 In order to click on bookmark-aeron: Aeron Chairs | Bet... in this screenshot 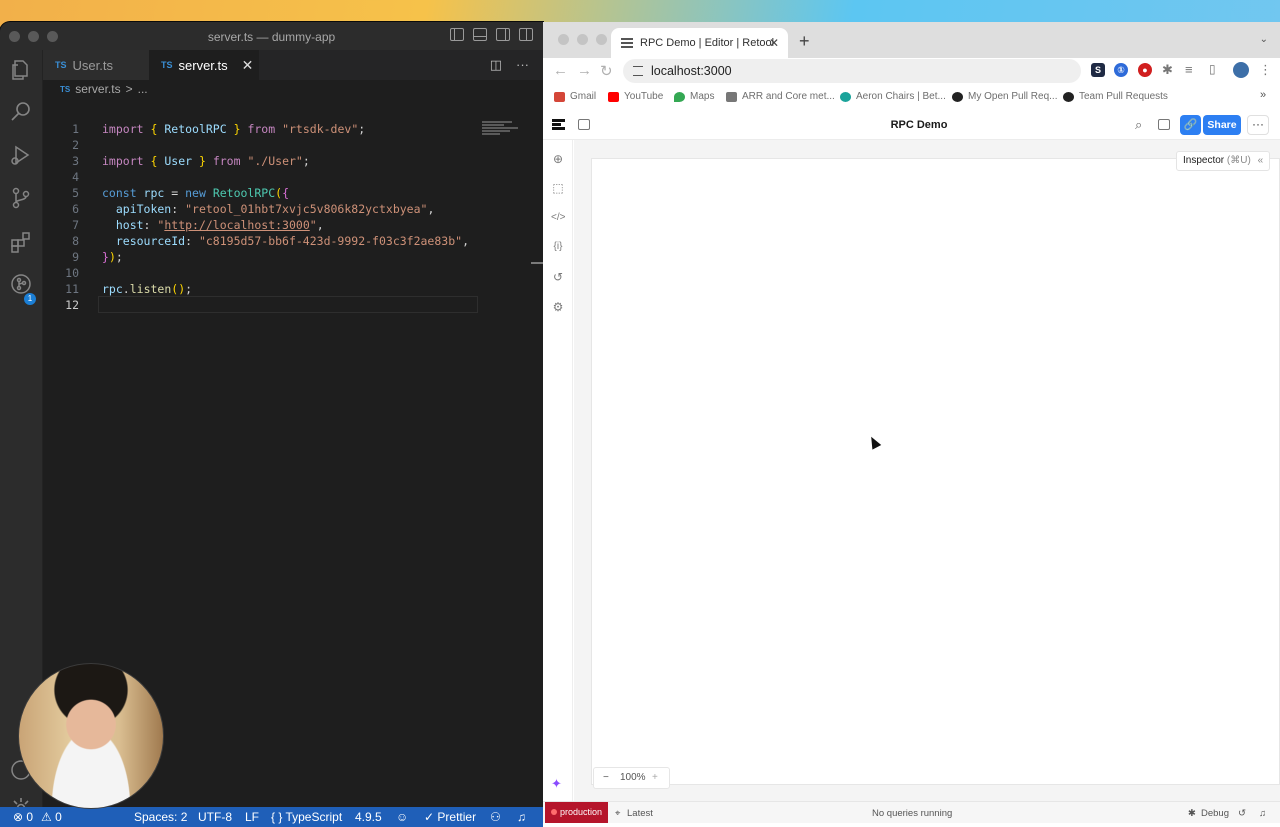, I will do `click(893, 96)`.